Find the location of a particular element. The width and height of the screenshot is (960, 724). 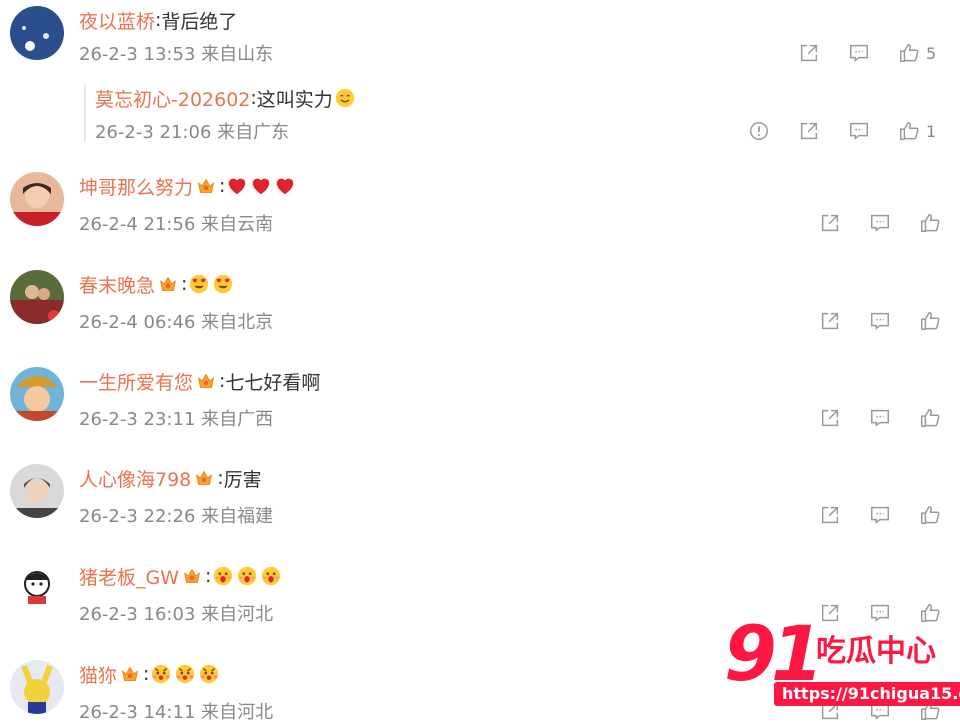

comment-line: 坤哥那么努力 : is located at coordinates (188, 186).